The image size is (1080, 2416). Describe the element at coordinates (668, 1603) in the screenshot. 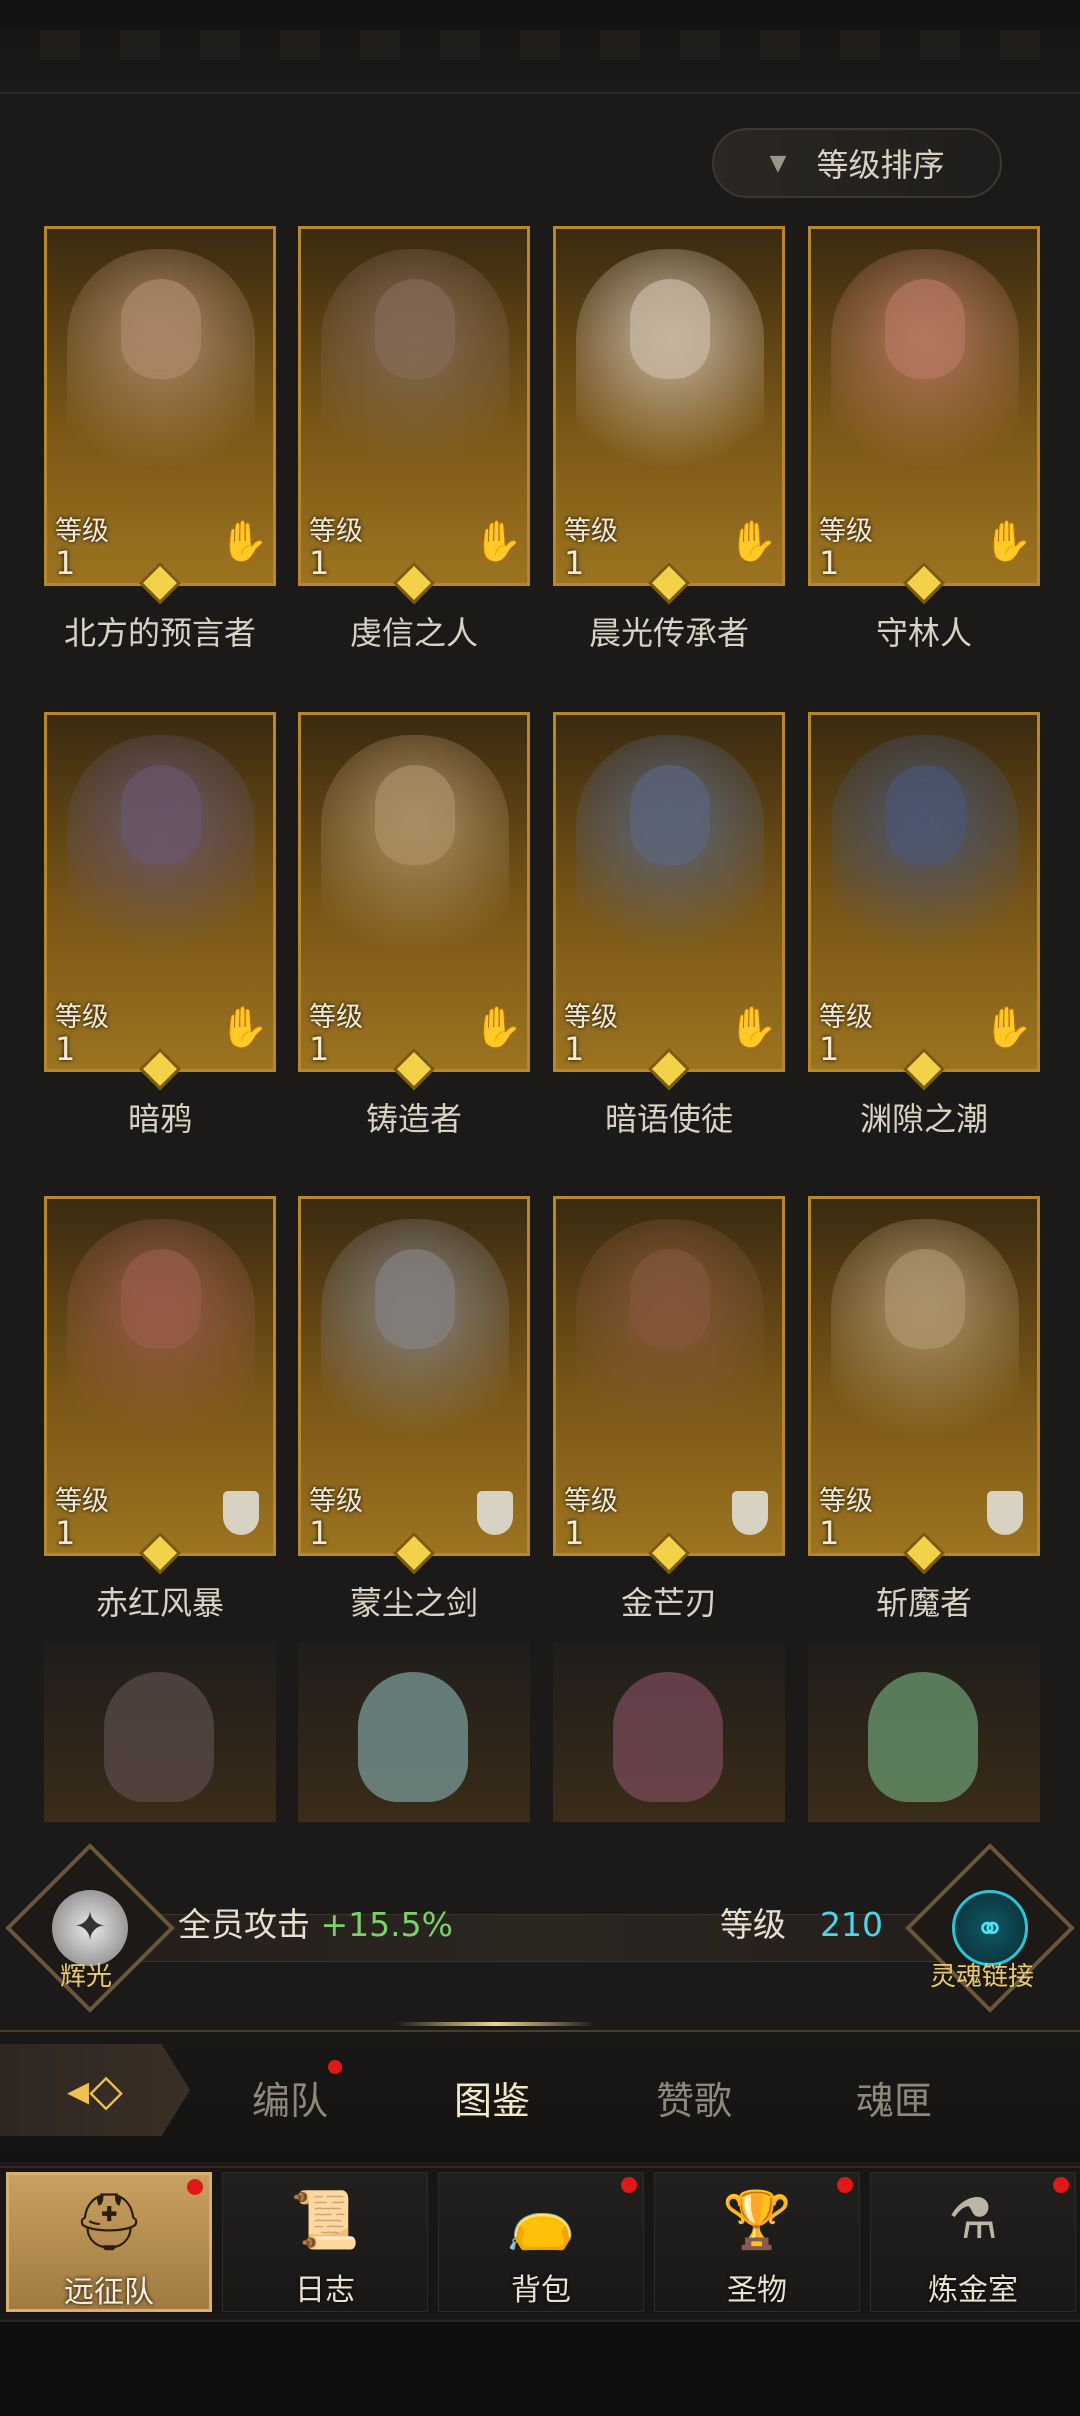

I see `hero-name: 金芒刃` at that location.